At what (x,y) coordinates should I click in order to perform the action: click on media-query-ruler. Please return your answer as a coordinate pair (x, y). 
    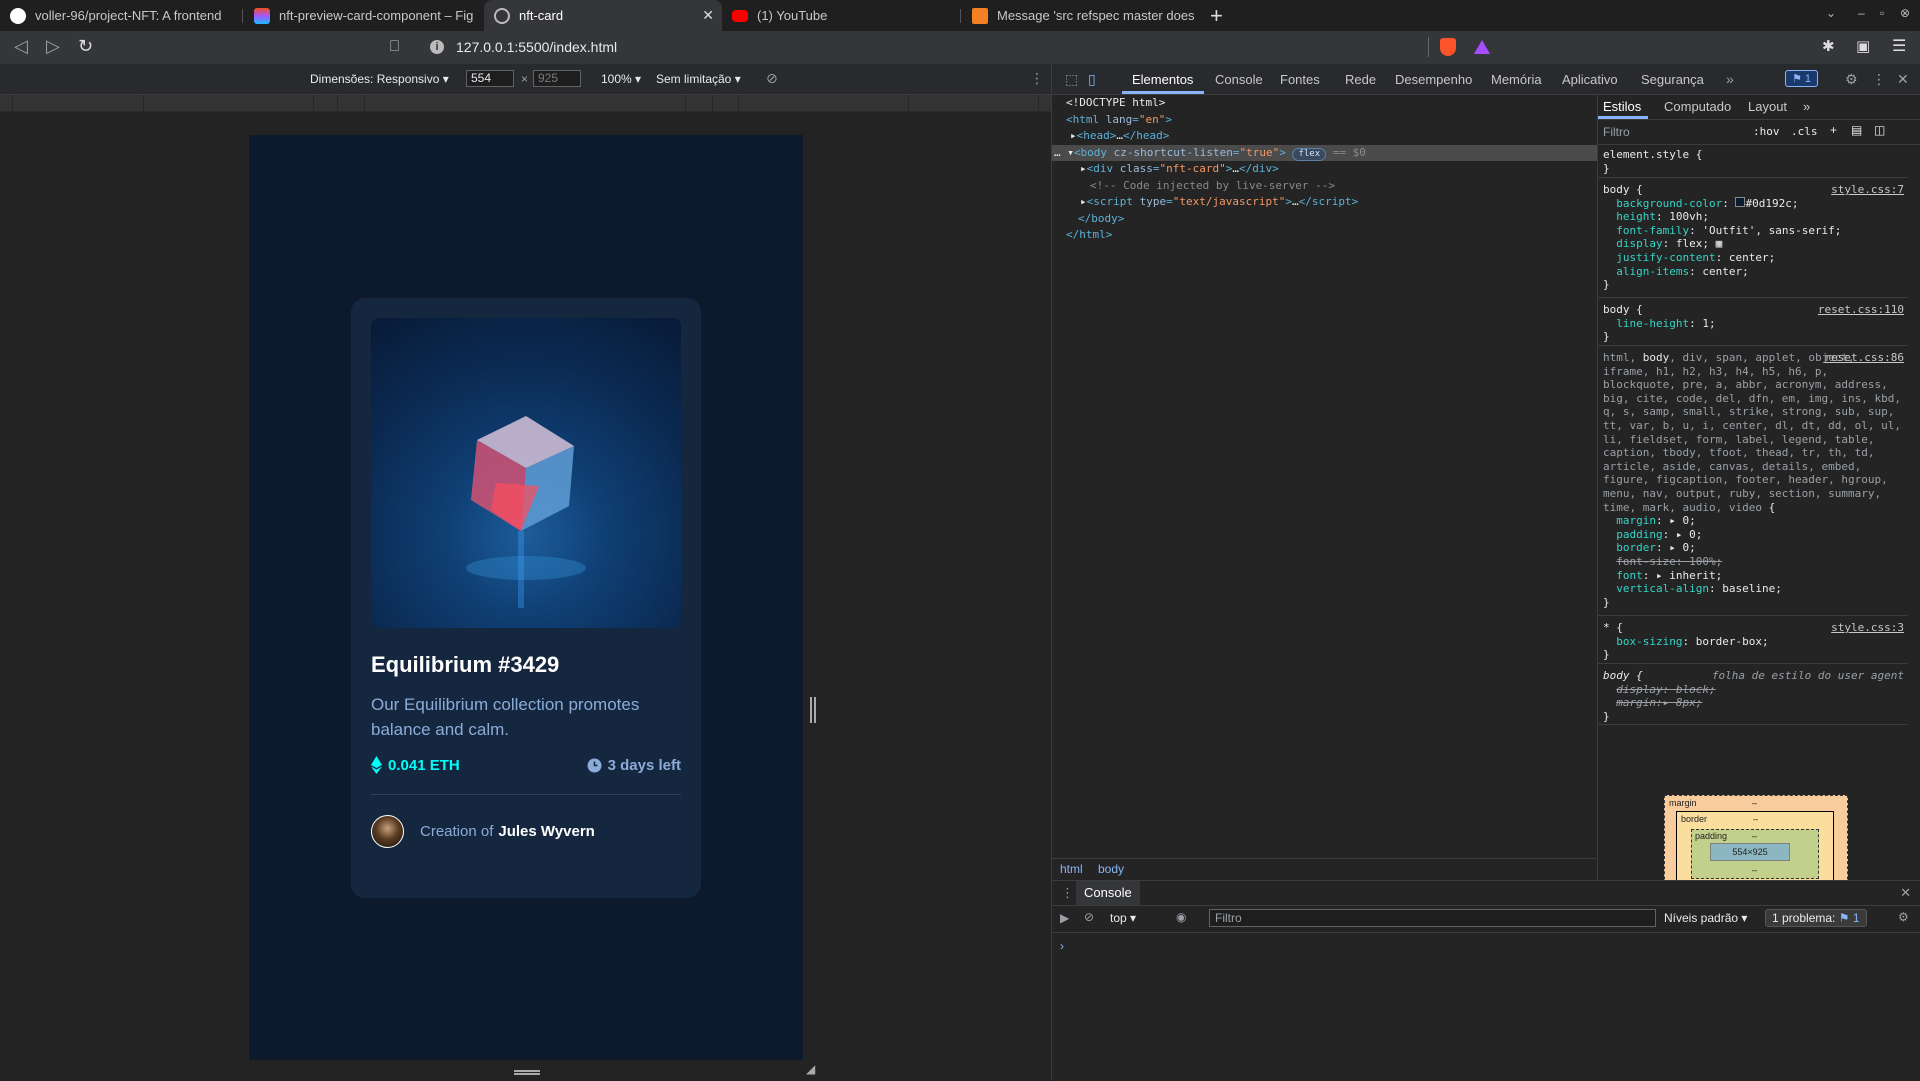
    Looking at the image, I should click on (525, 103).